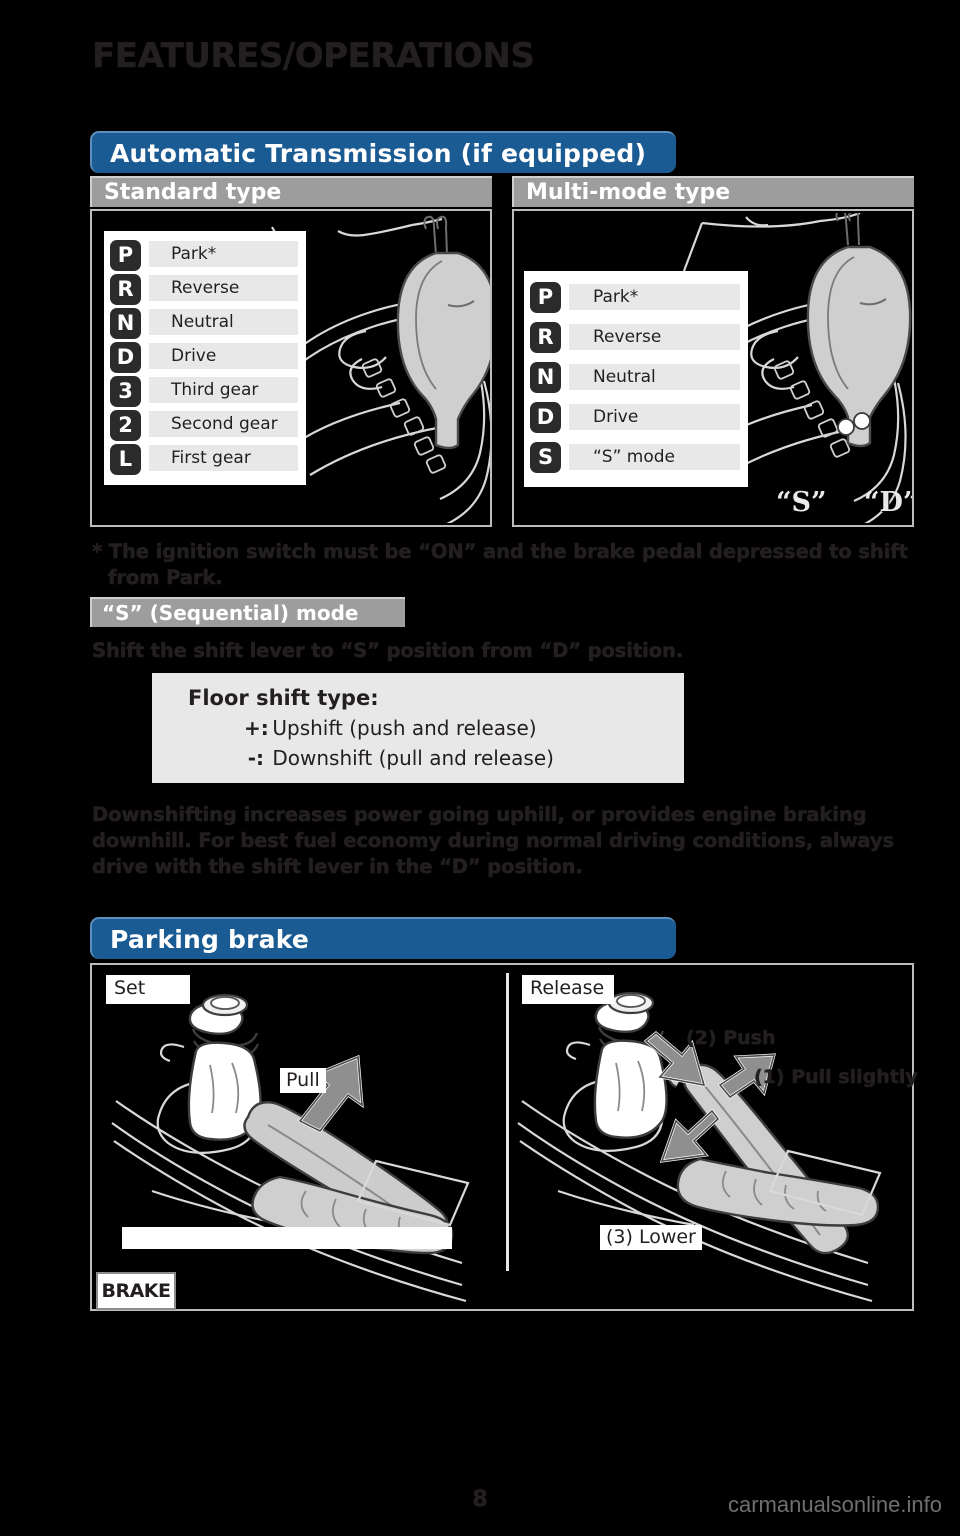  Describe the element at coordinates (255, 758) in the screenshot. I see `downshift-symbol: -:` at that location.